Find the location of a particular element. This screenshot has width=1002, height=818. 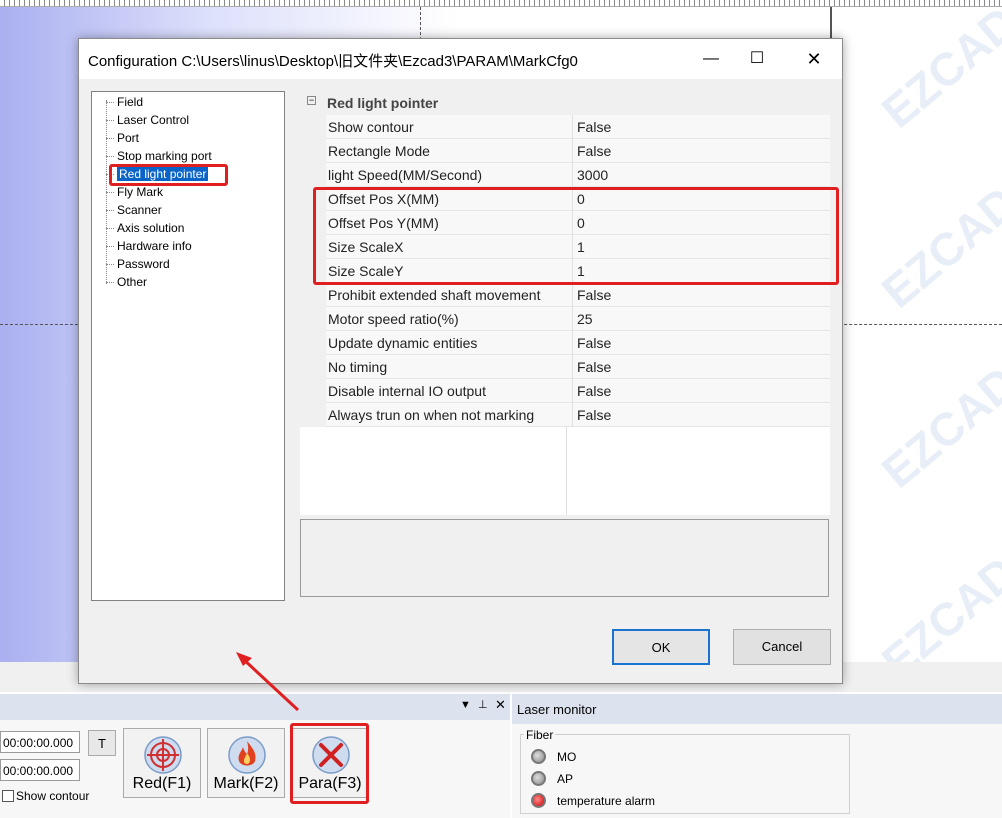

para-button-highlight is located at coordinates (329, 763).